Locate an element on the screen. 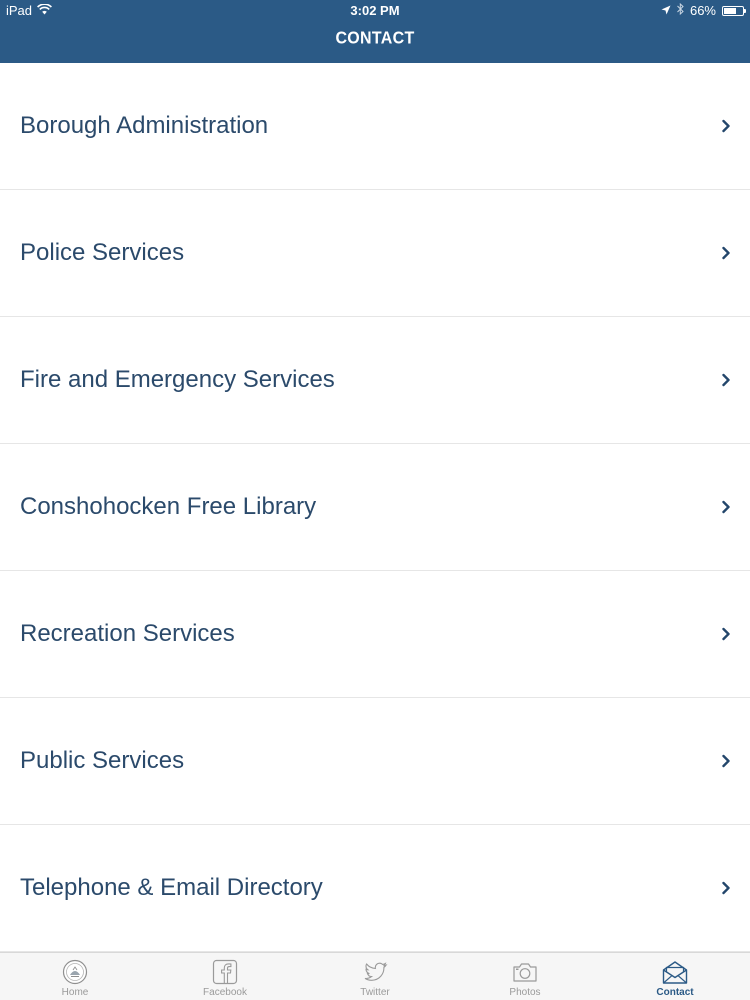 The height and width of the screenshot is (1000, 750). list-item-police-services: Police Services is located at coordinates (375, 253).